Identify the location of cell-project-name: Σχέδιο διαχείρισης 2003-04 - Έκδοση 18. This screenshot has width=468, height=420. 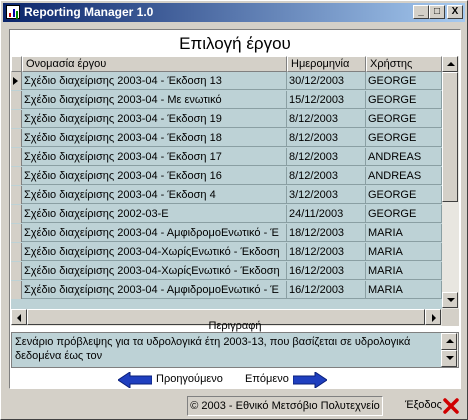
(154, 138).